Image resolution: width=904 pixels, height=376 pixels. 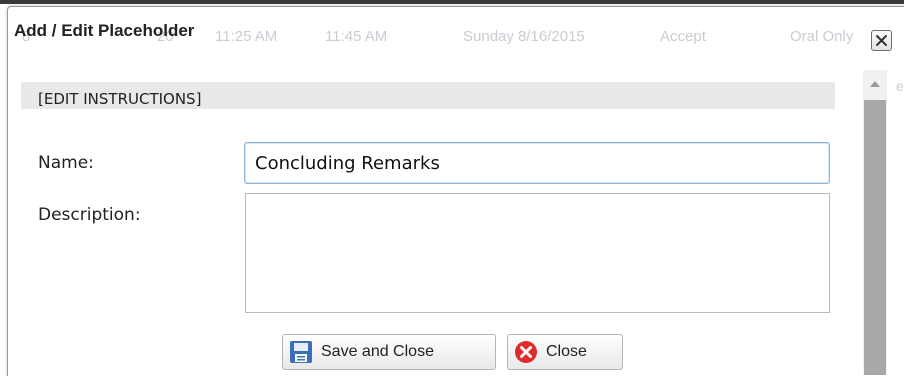 I want to click on name-input, so click(x=537, y=163).